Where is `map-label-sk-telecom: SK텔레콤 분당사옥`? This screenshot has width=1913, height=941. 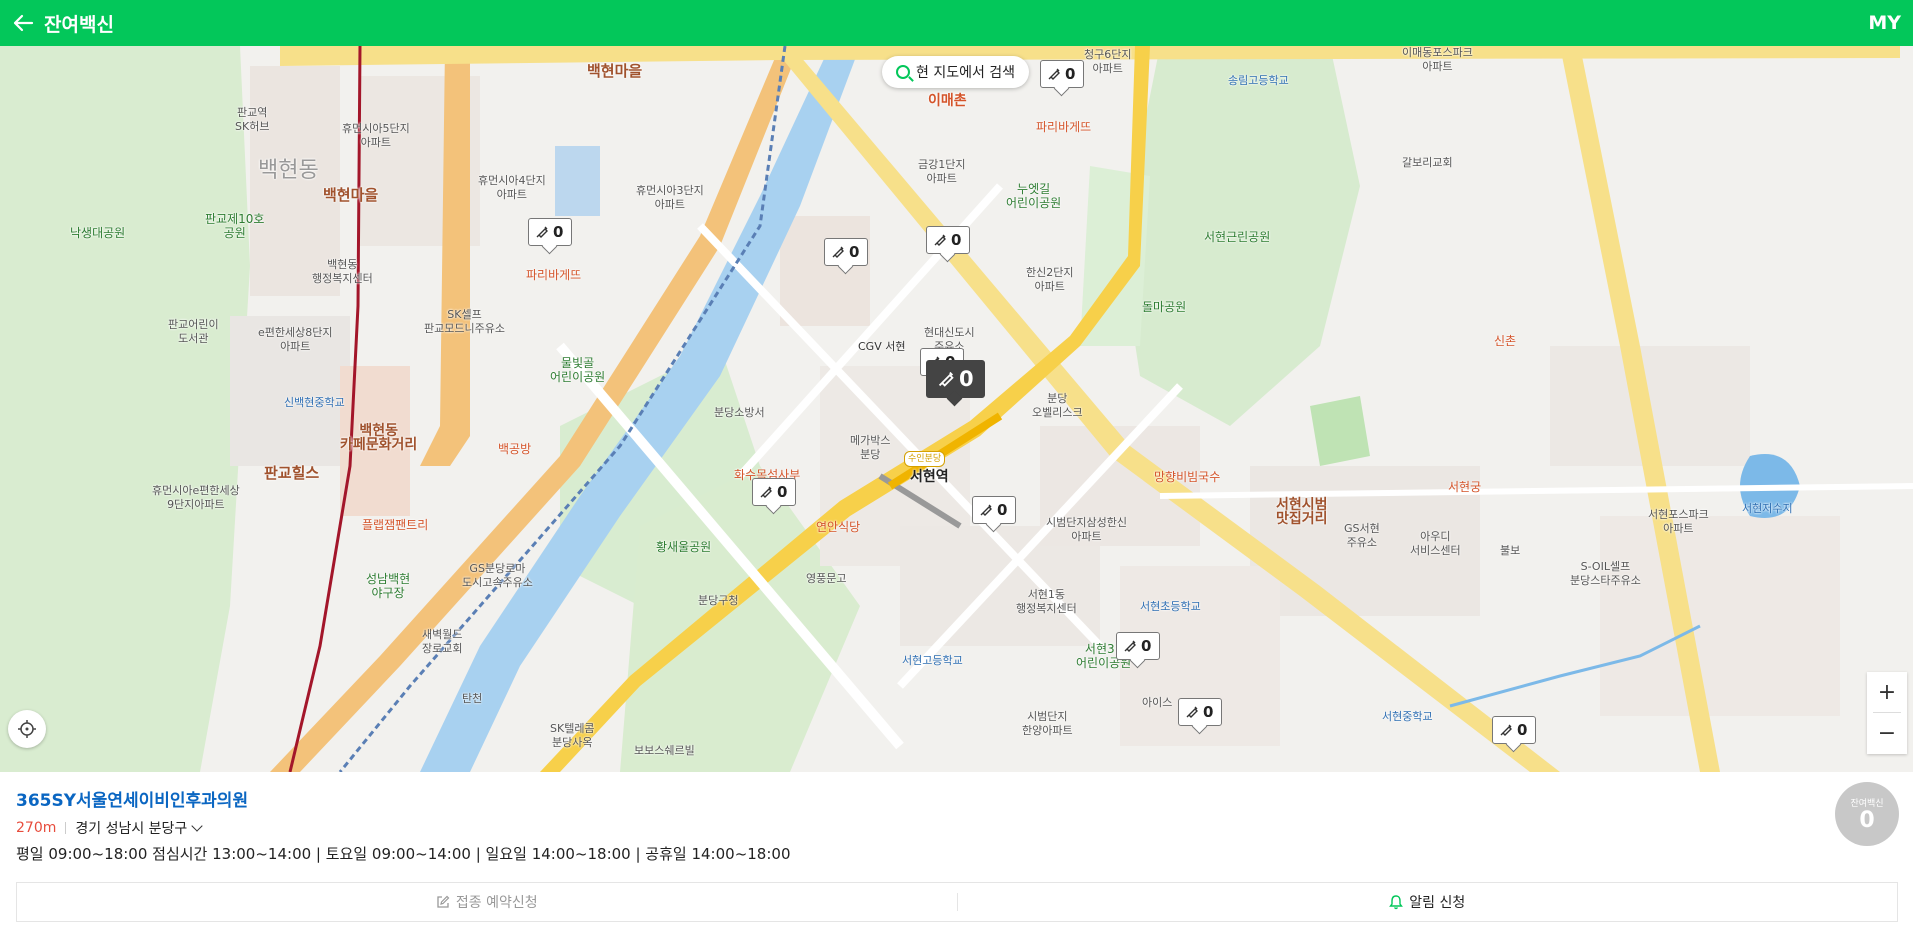
map-label-sk-telecom: SK텔레콤 분당사옥 is located at coordinates (572, 735).